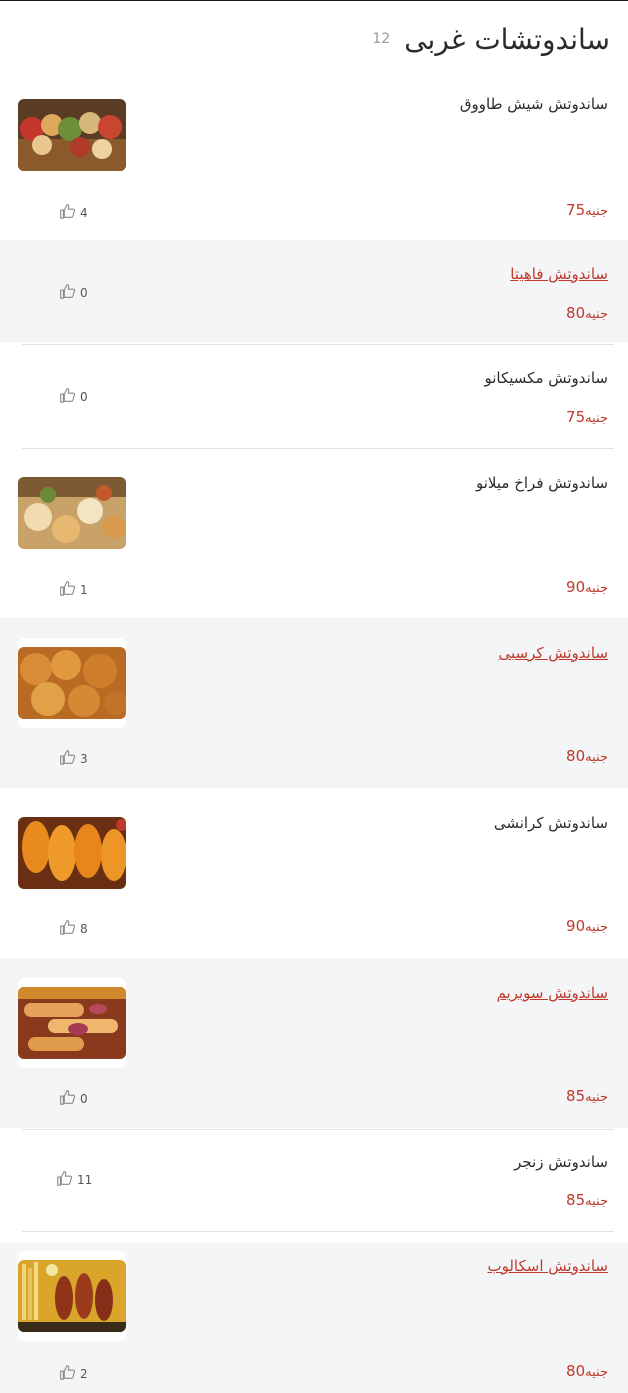 The image size is (628, 1393). I want to click on item-name: ساندوتش شيش طاووق, so click(534, 104).